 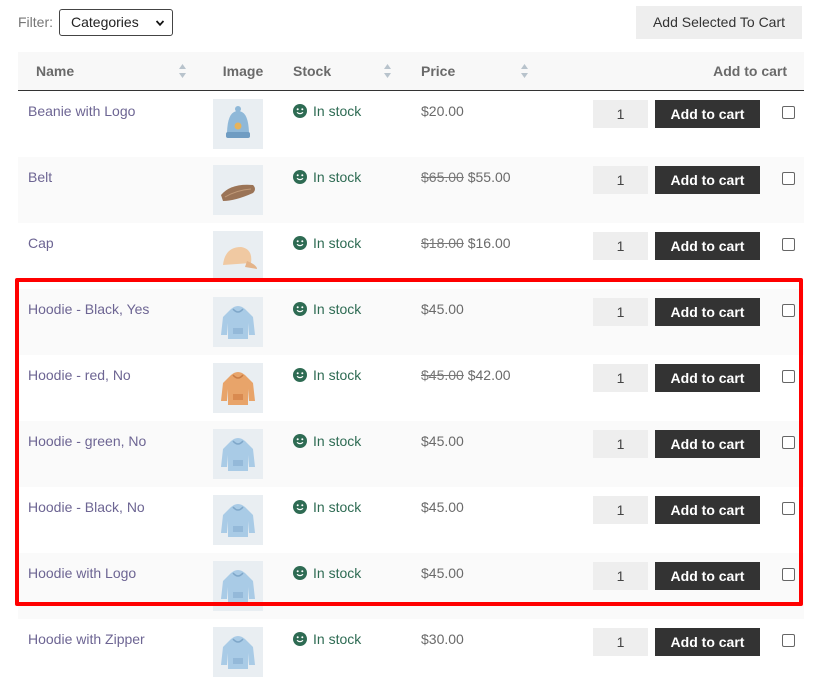 What do you see at coordinates (442, 111) in the screenshot?
I see `price: $20.00` at bounding box center [442, 111].